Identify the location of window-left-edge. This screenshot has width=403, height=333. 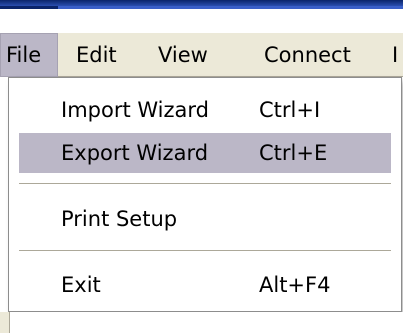
(5, 322).